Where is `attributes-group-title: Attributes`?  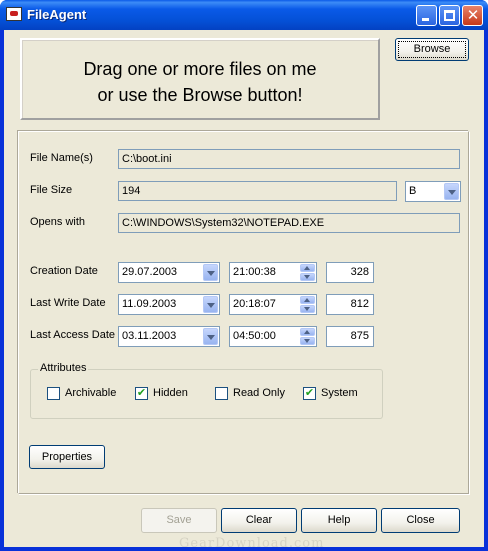
attributes-group-title: Attributes is located at coordinates (63, 368).